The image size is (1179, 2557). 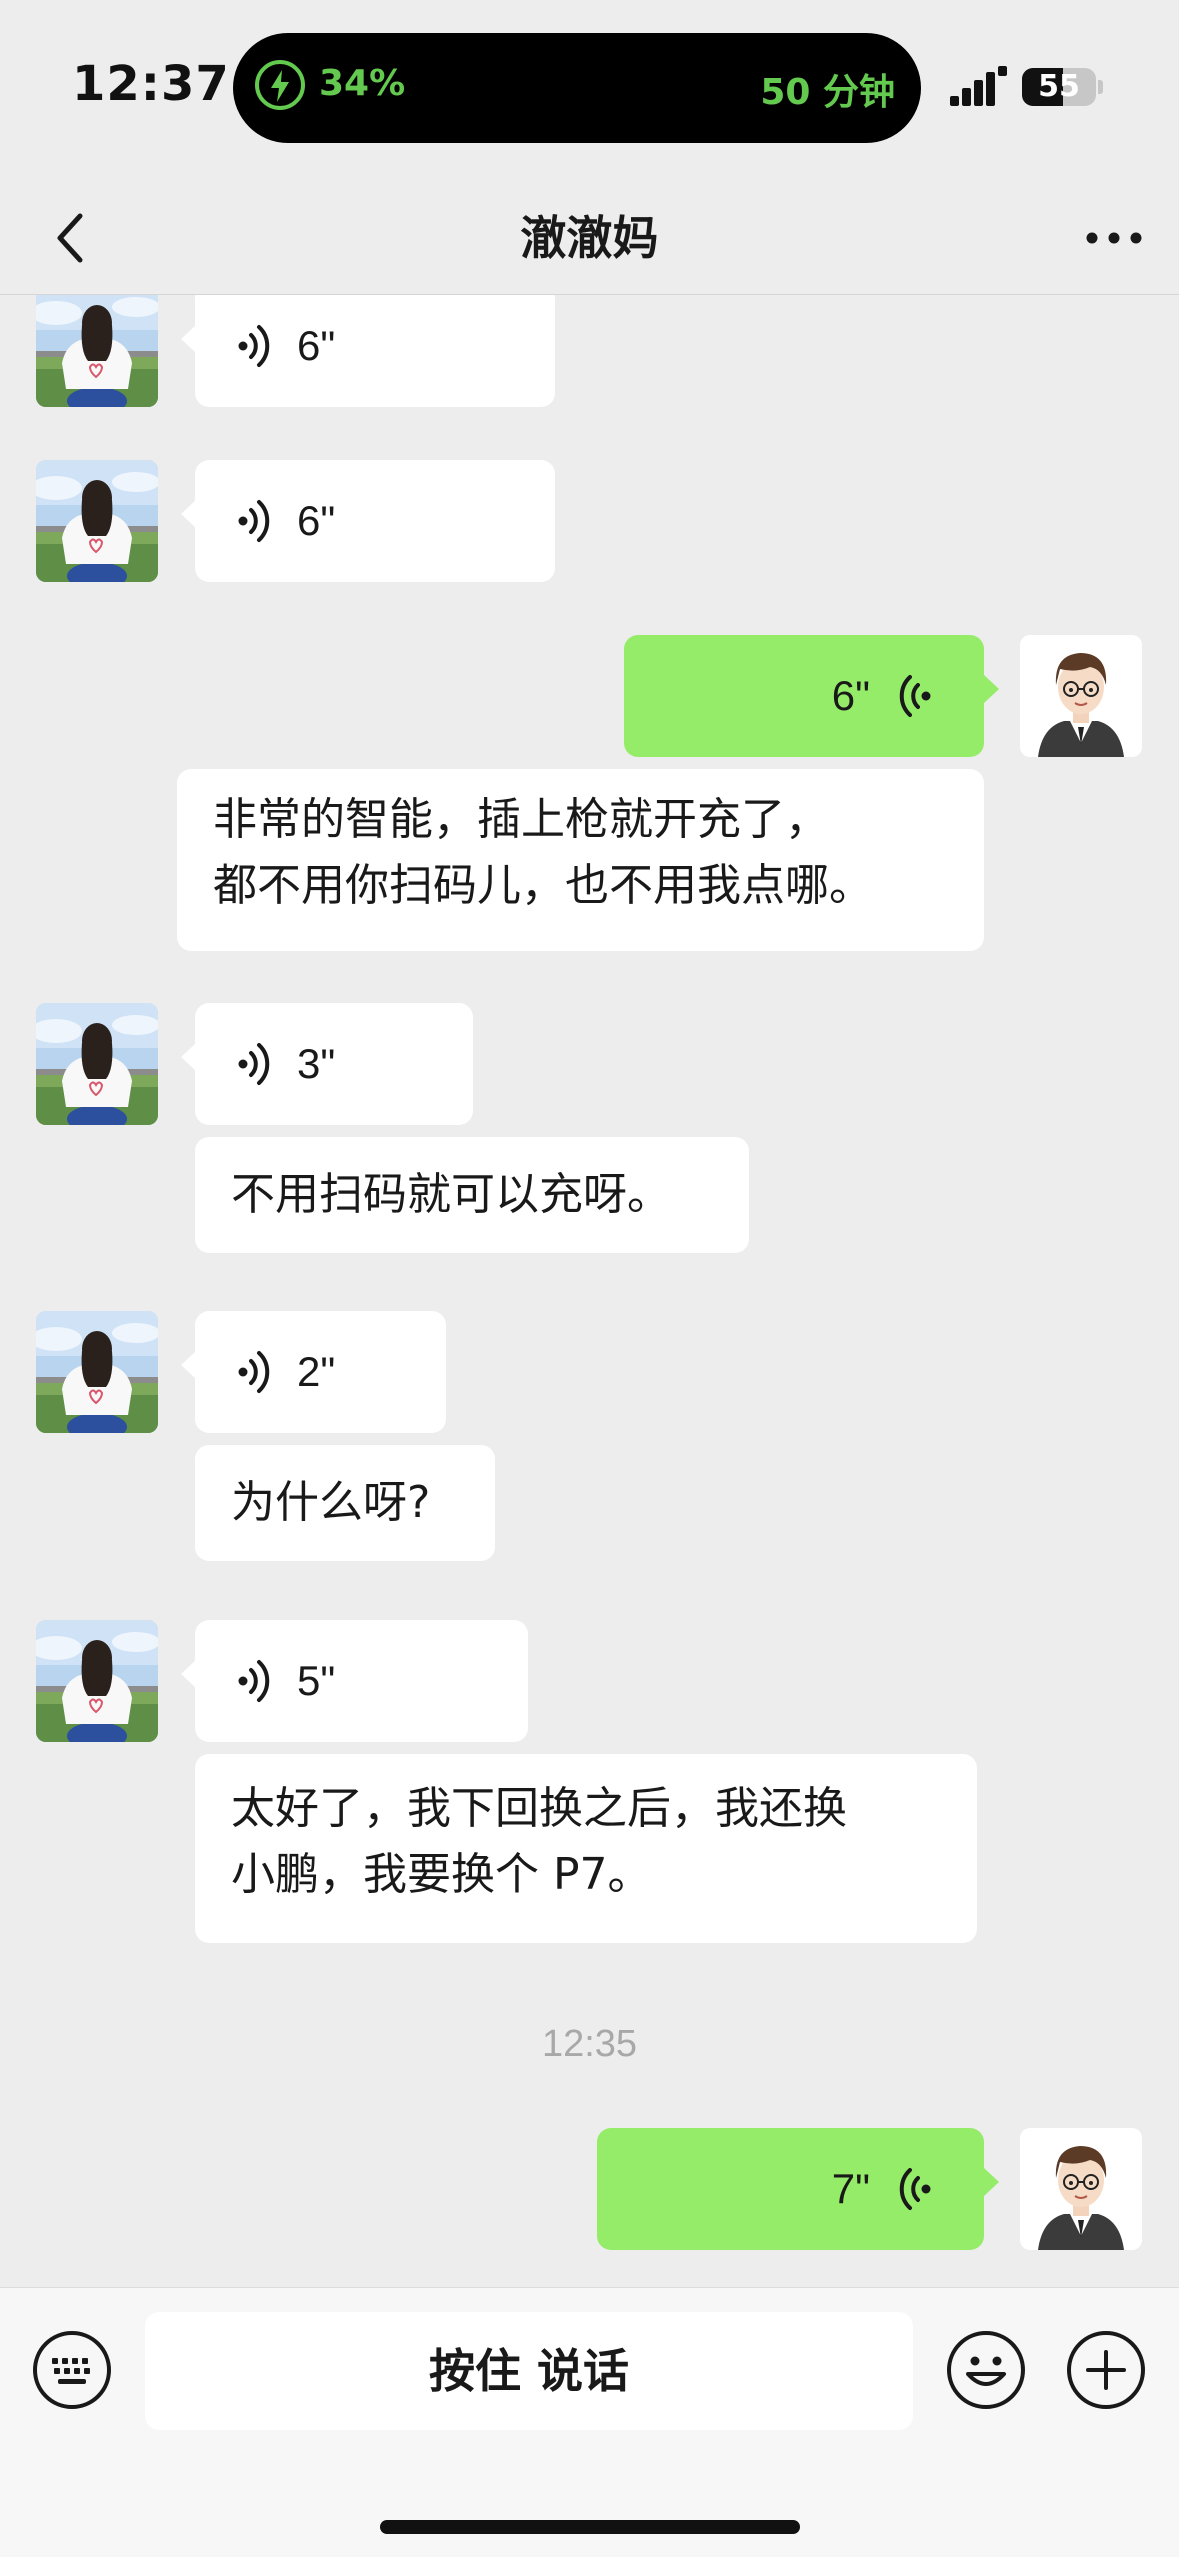 I want to click on transcript-line: 非常的智能，插上枪就开充了，, so click(x=521, y=819).